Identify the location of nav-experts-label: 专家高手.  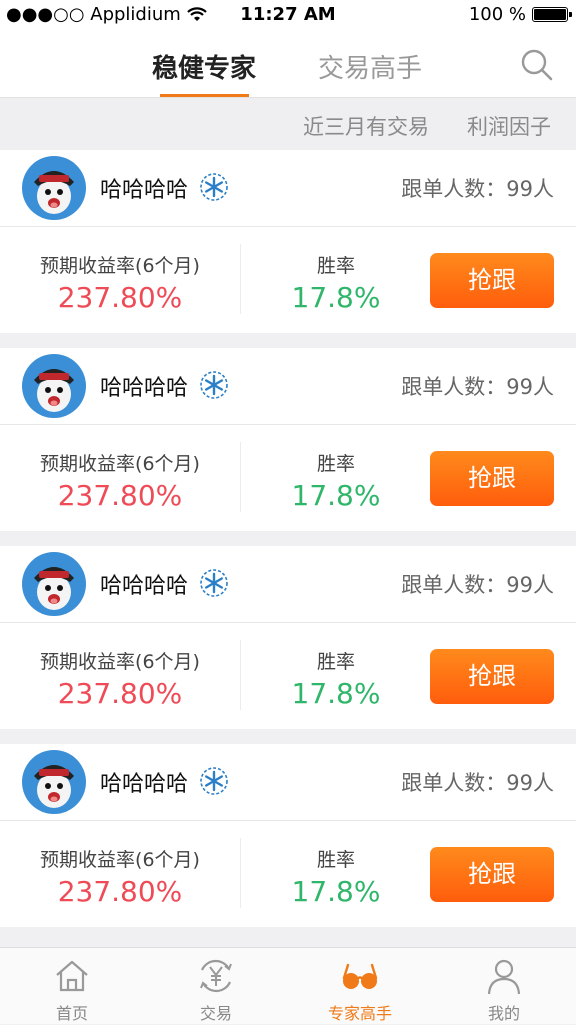
(359, 1013).